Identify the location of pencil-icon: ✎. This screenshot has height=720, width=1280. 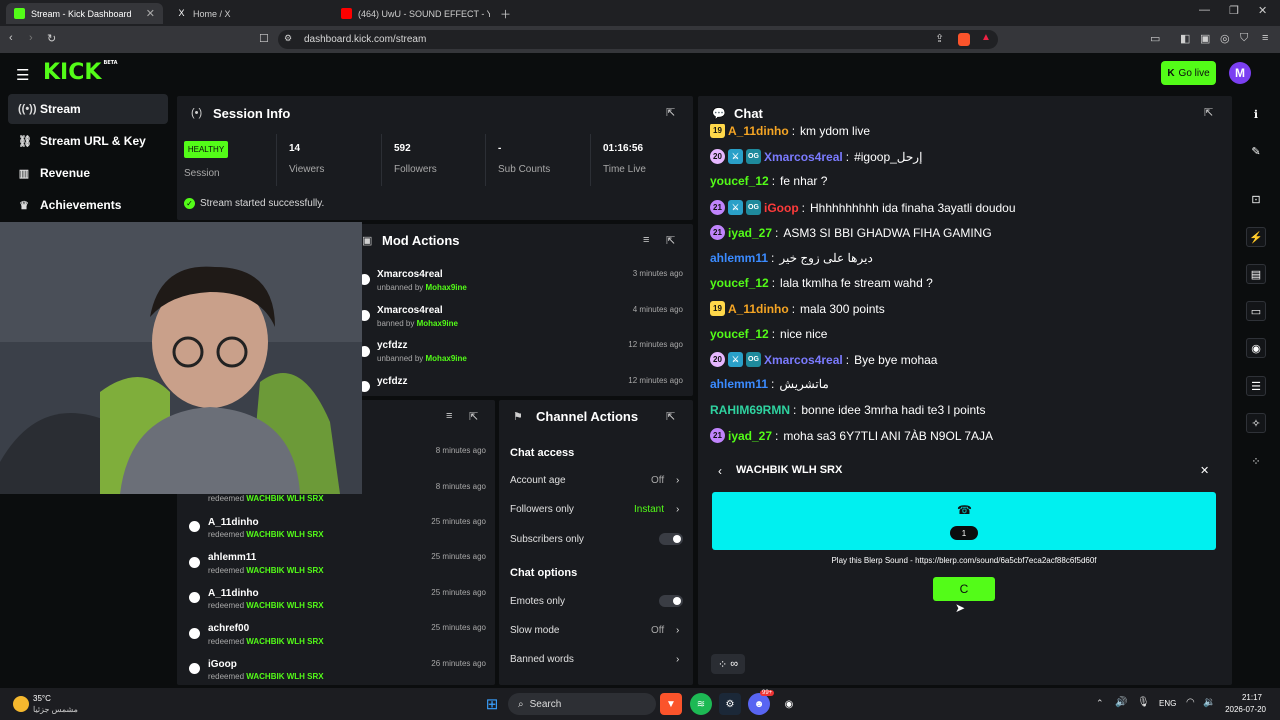
(1256, 151).